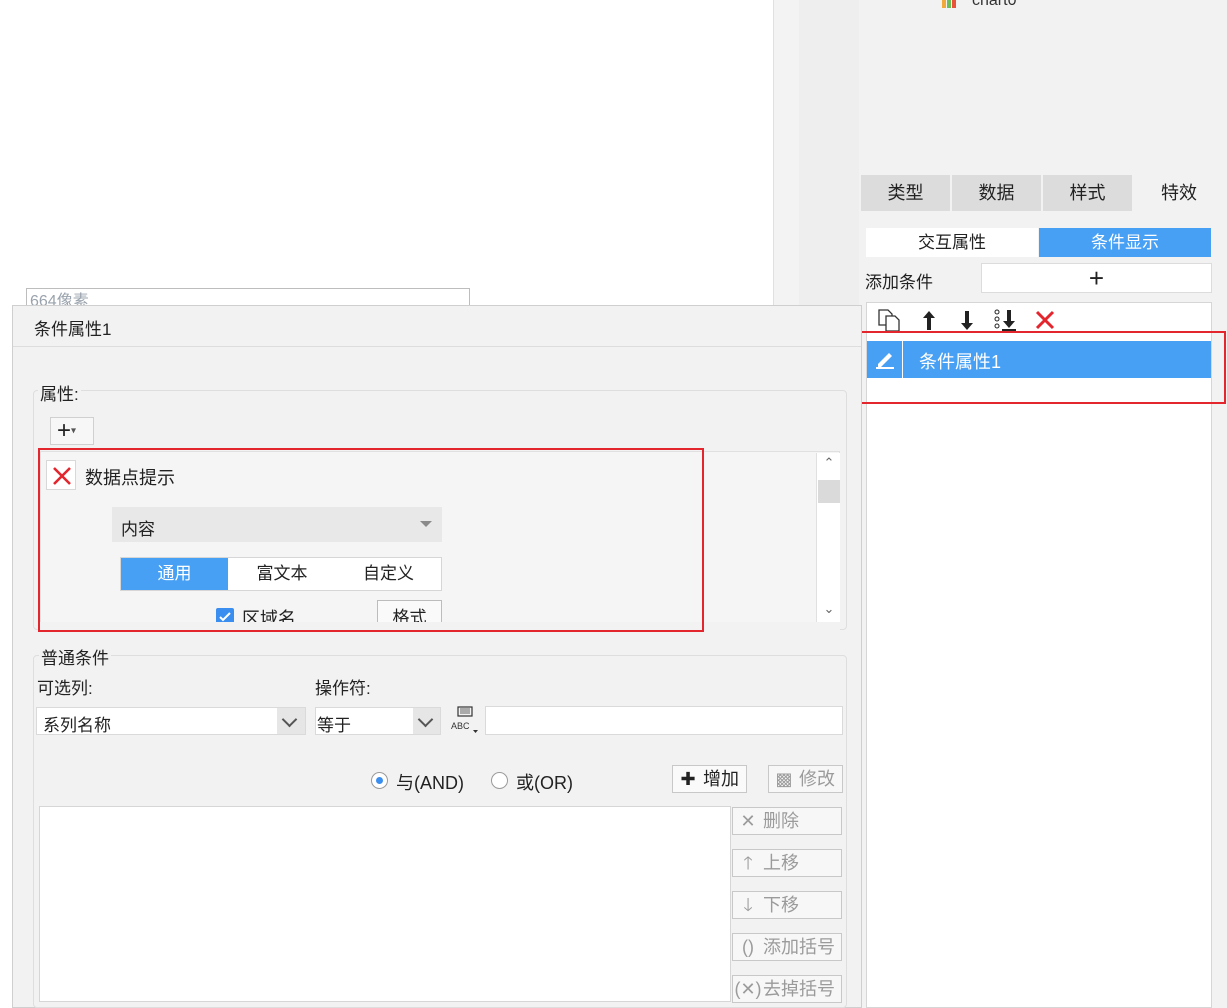  I want to click on delete-property-button, so click(61, 475).